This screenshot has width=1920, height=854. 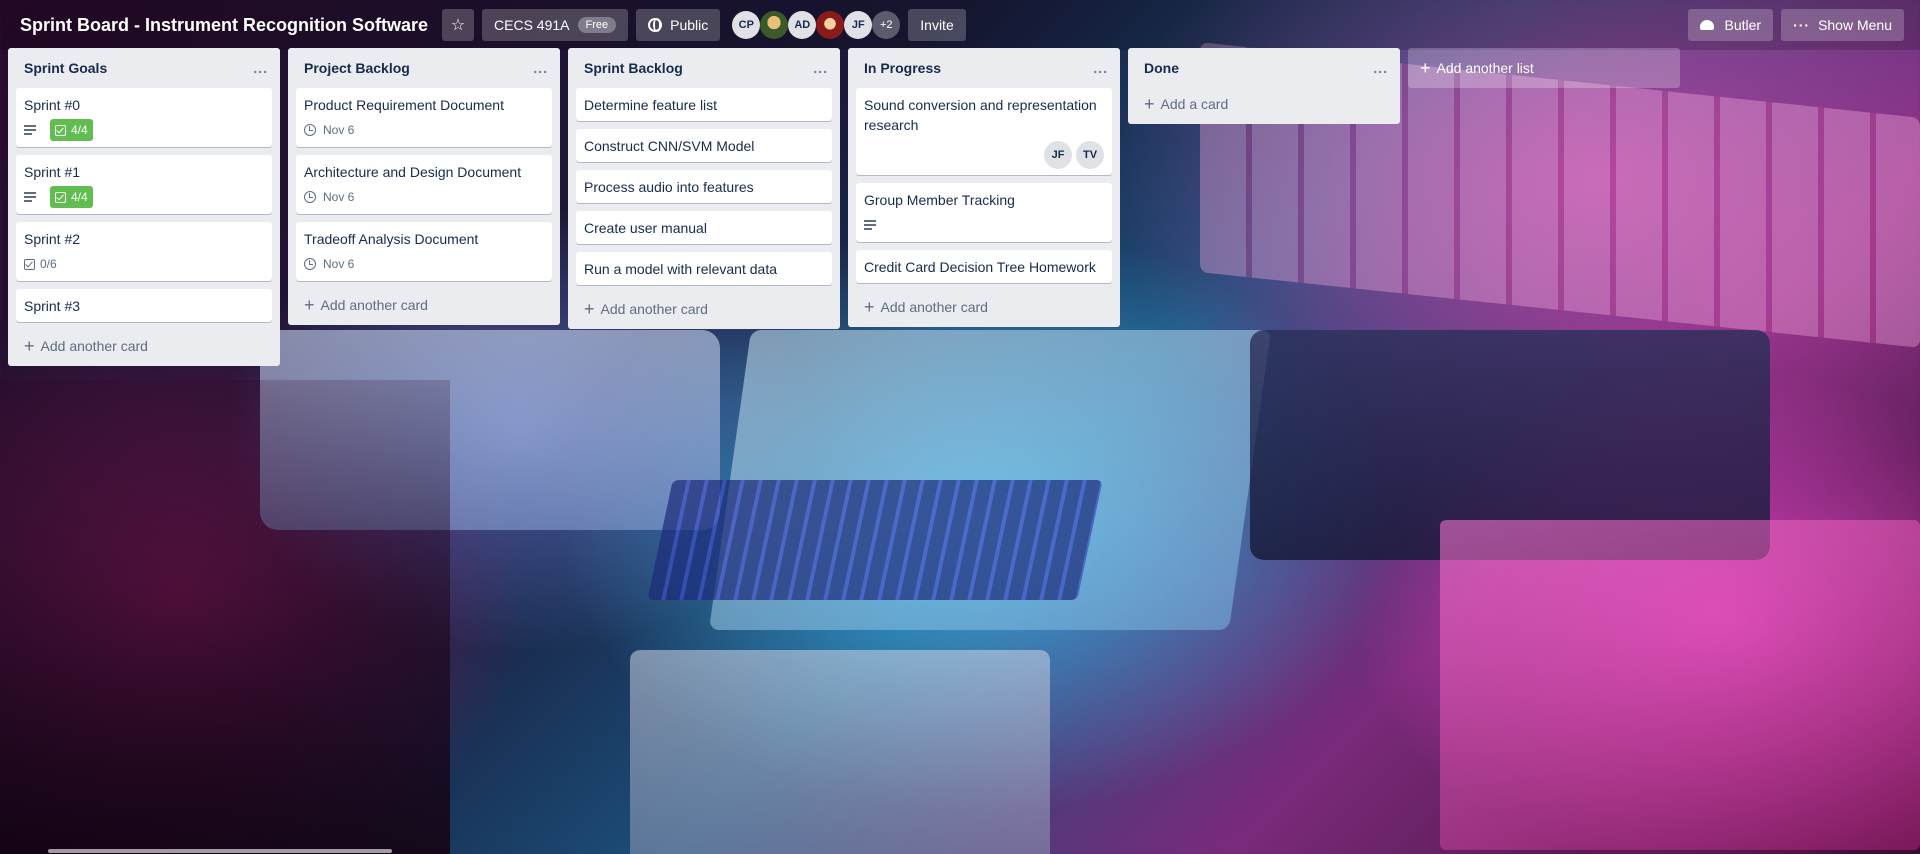 What do you see at coordinates (984, 155) in the screenshot?
I see `card-members: JF TV` at bounding box center [984, 155].